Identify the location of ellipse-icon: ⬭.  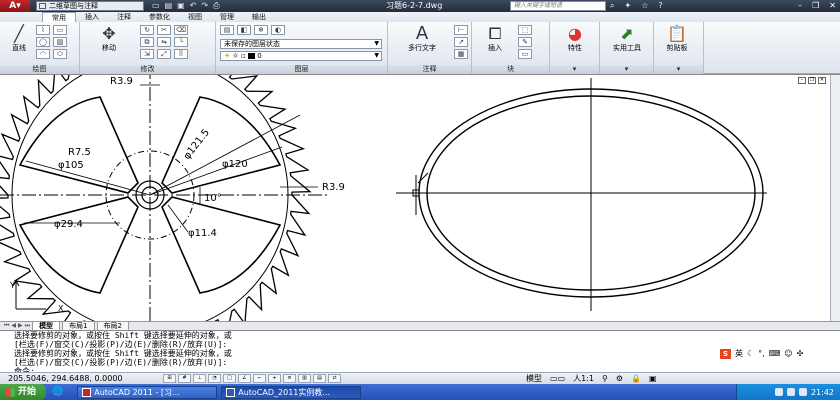
(60, 54).